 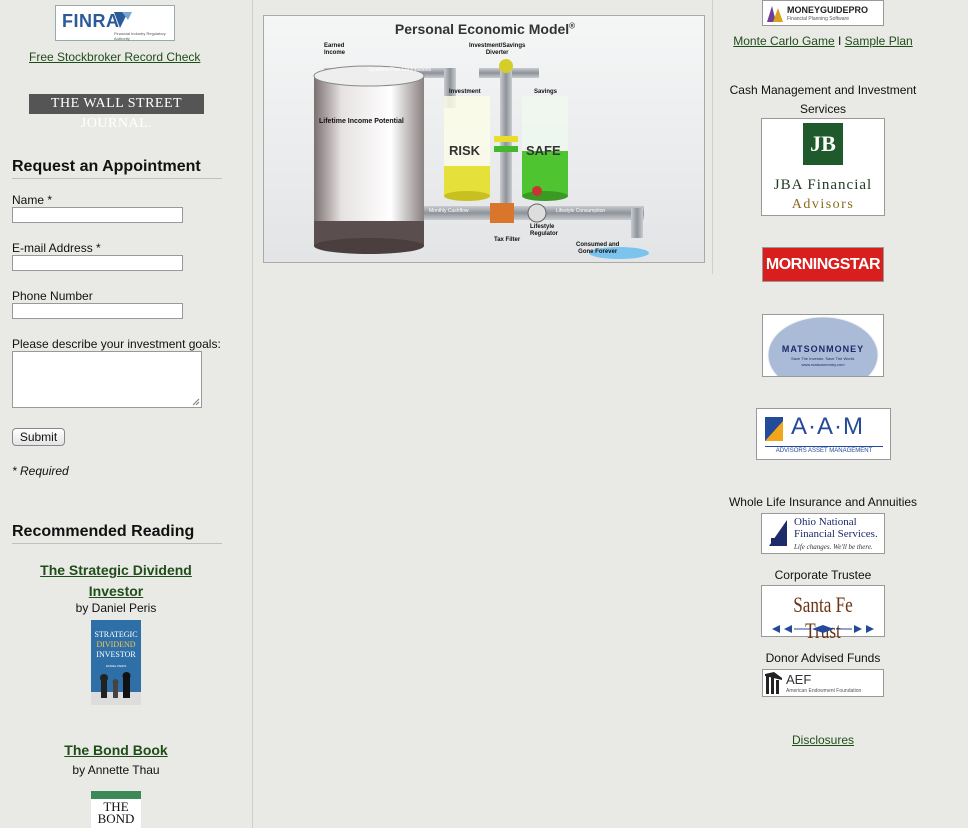 What do you see at coordinates (823, 349) in the screenshot?
I see `matson-name: MATSONMONEY` at bounding box center [823, 349].